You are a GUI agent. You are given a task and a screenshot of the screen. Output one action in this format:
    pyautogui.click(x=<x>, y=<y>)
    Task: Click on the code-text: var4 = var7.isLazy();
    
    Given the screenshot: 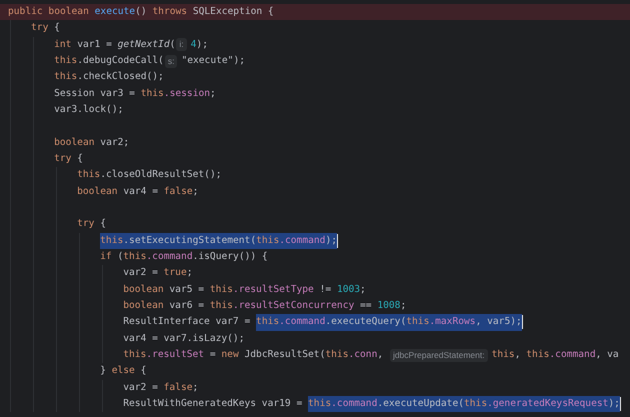 What is the action you would take?
    pyautogui.click(x=183, y=339)
    